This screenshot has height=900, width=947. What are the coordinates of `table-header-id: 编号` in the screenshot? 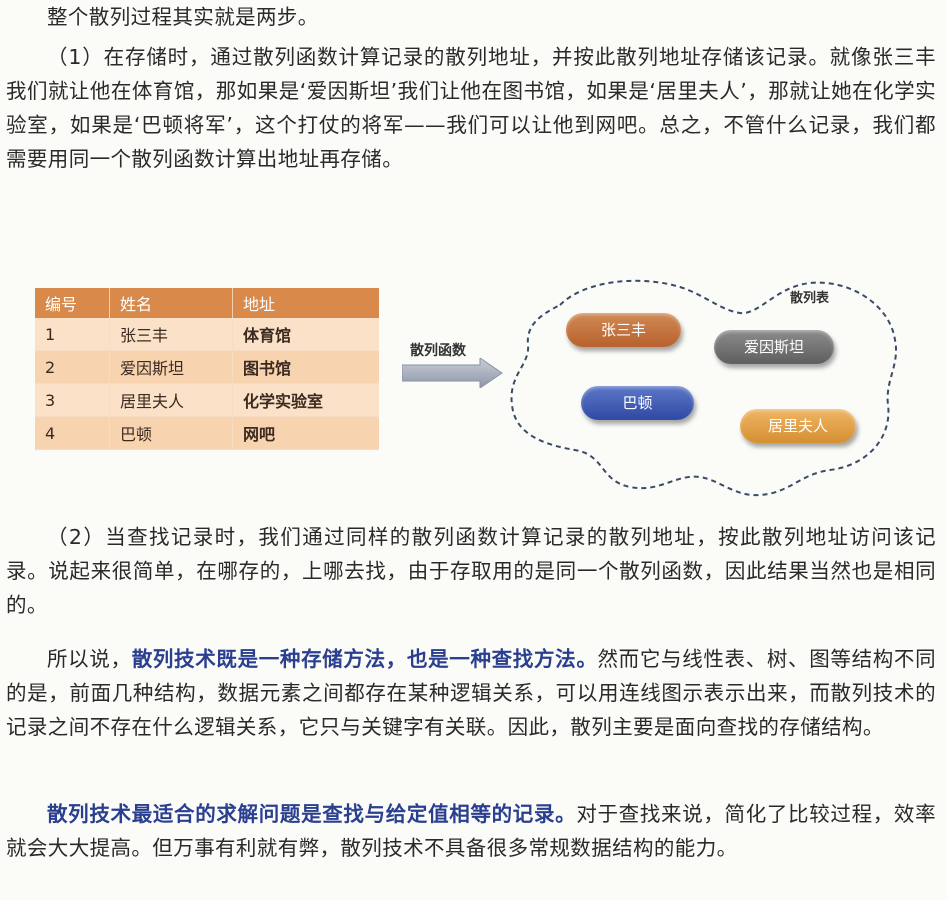 It's located at (72, 303).